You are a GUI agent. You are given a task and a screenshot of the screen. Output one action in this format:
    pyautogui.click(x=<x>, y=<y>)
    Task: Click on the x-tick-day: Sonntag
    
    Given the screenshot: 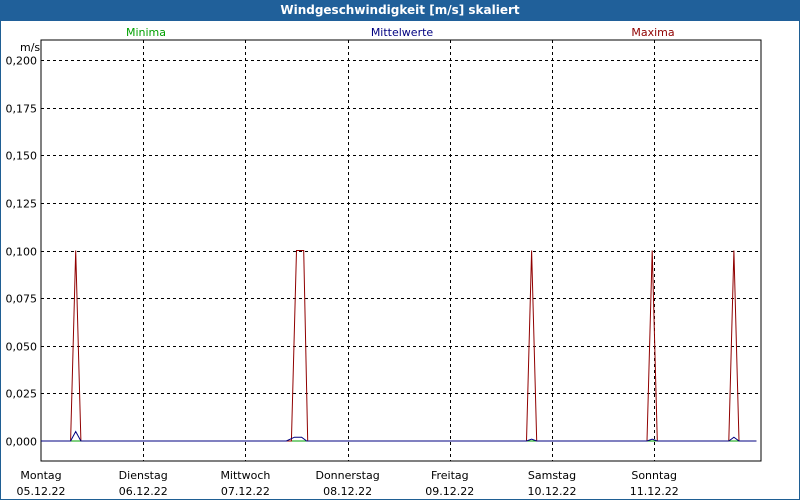 What is the action you would take?
    pyautogui.click(x=654, y=475)
    